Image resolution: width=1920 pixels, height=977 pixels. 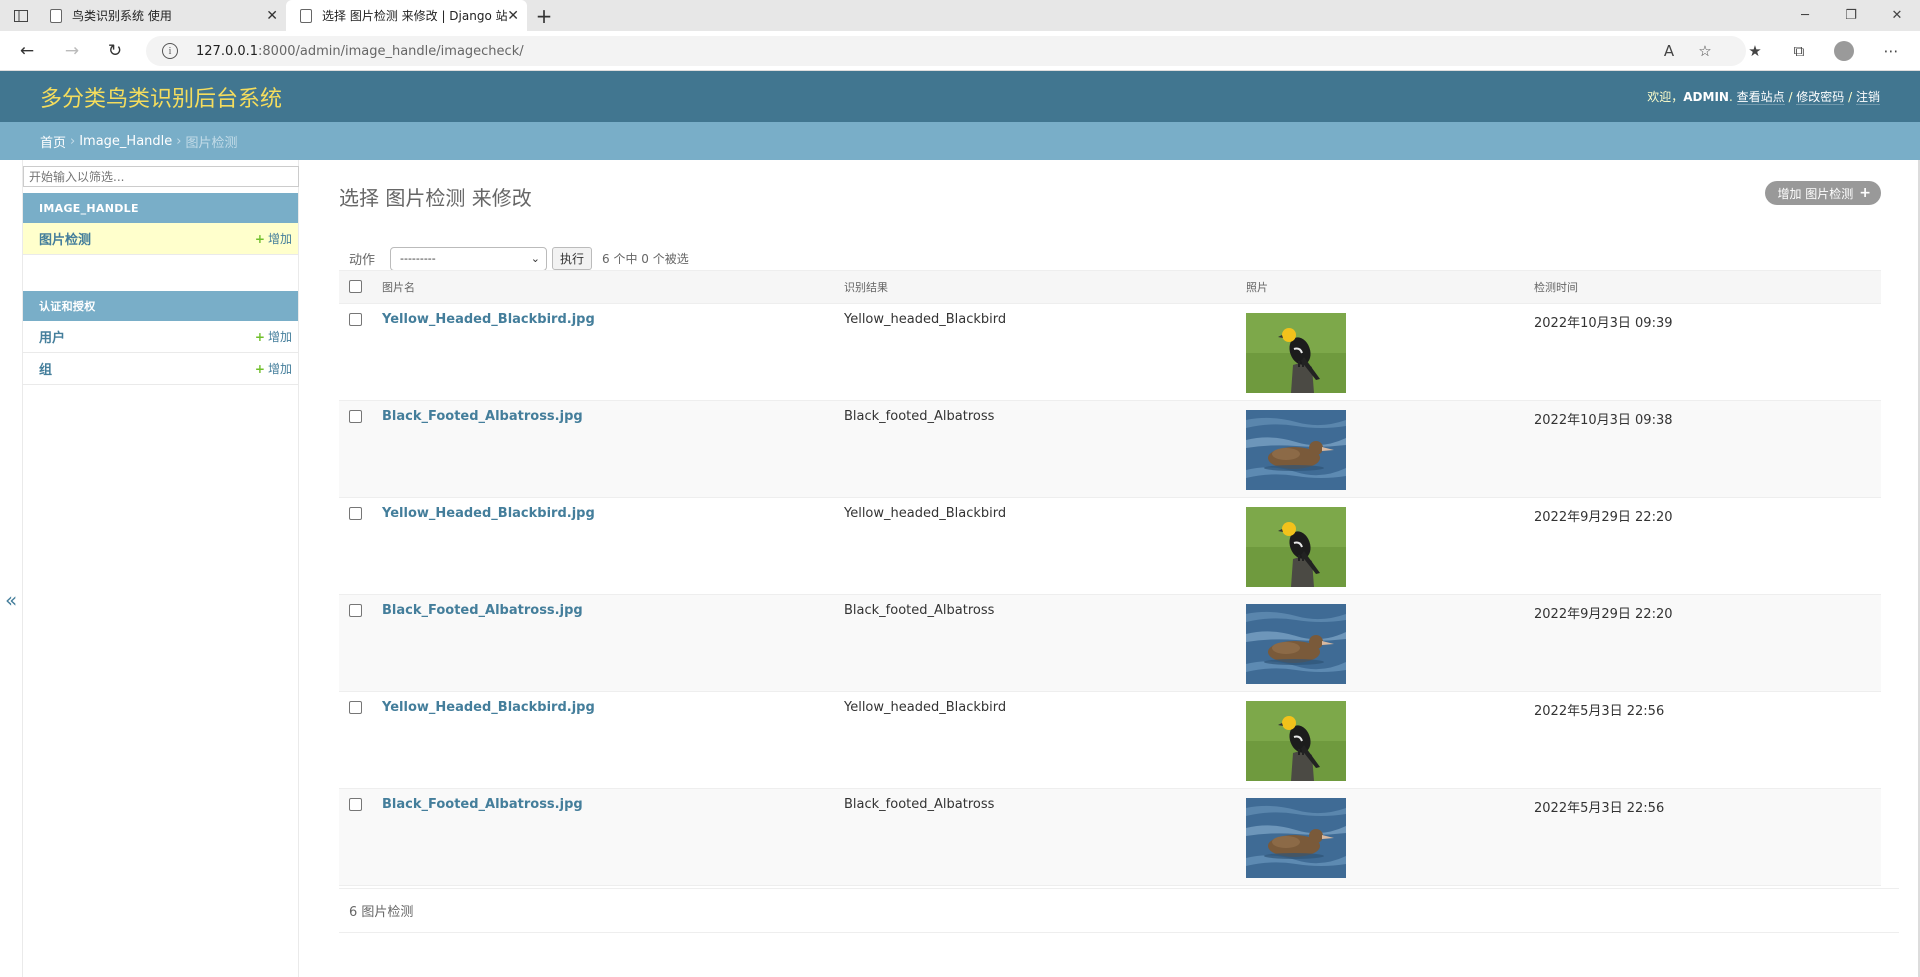 I want to click on read-aloud-icon: A, so click(x=1669, y=51).